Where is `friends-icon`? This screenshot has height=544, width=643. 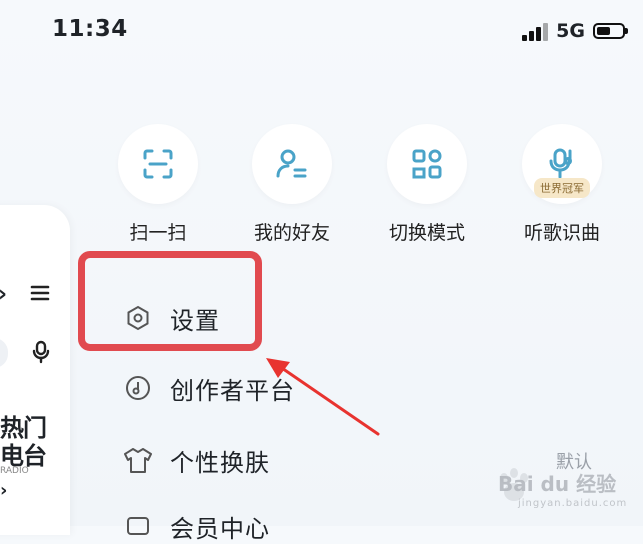 friends-icon is located at coordinates (292, 164).